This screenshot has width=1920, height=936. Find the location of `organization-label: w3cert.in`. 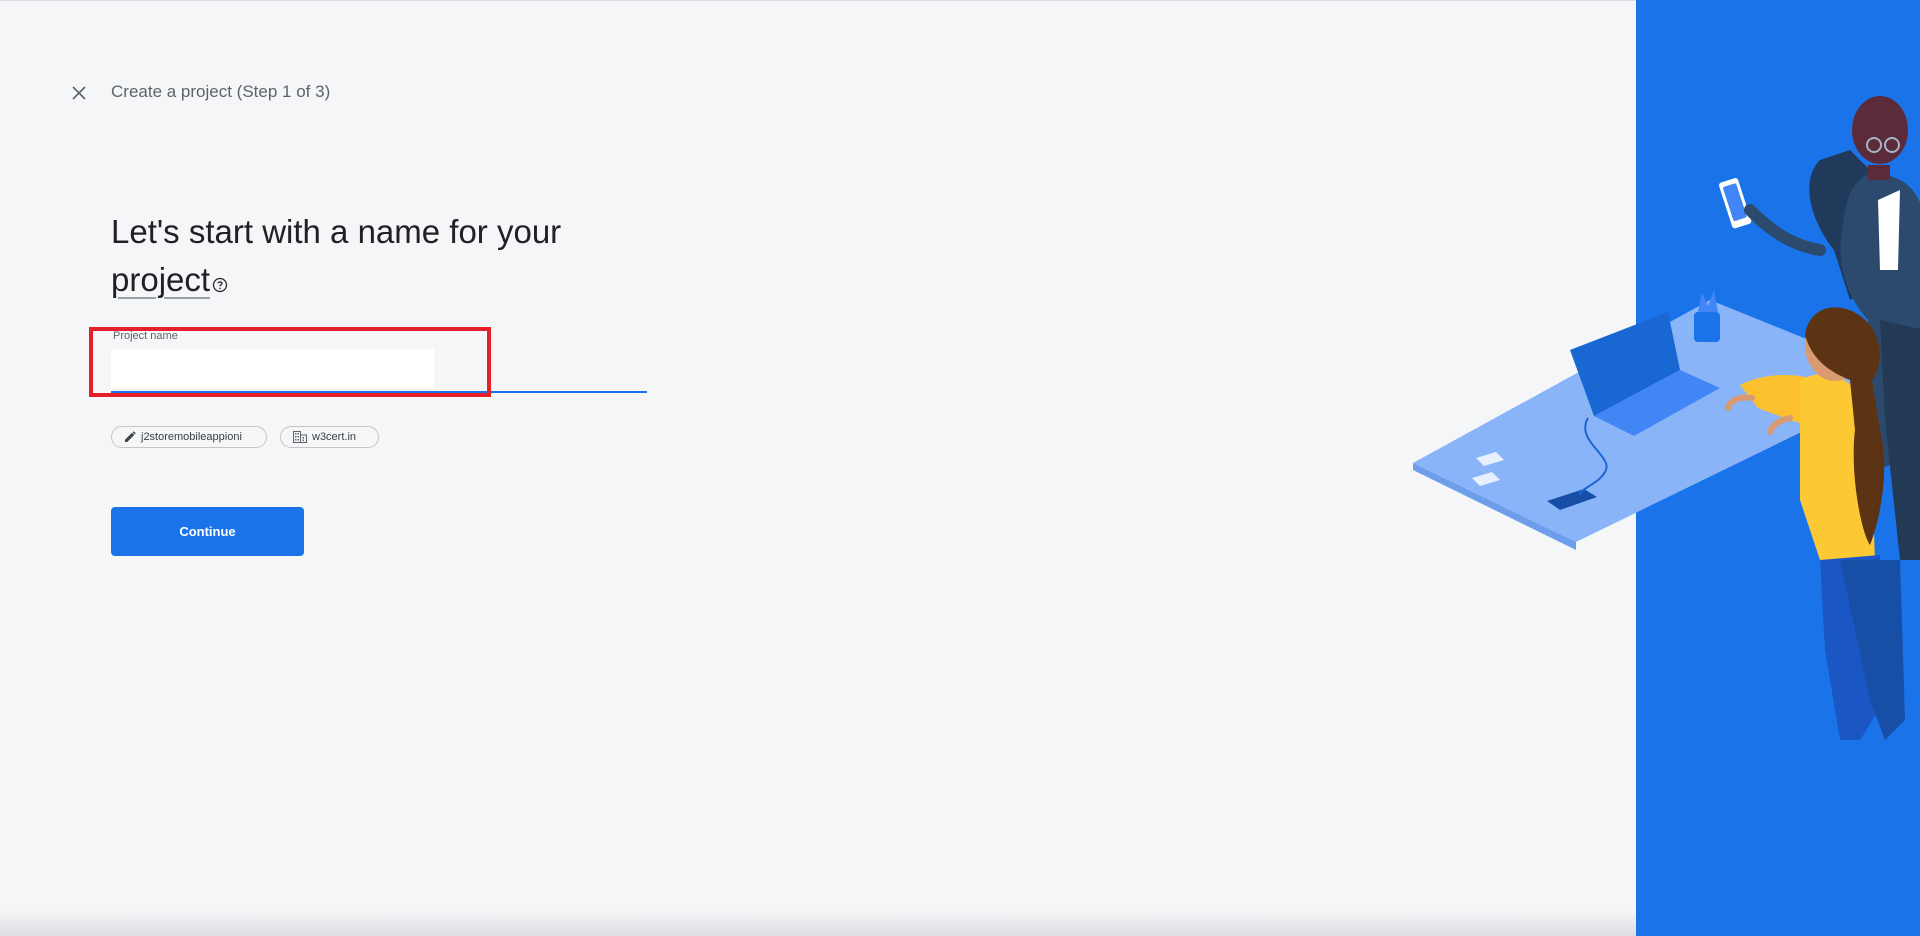

organization-label: w3cert.in is located at coordinates (334, 437).